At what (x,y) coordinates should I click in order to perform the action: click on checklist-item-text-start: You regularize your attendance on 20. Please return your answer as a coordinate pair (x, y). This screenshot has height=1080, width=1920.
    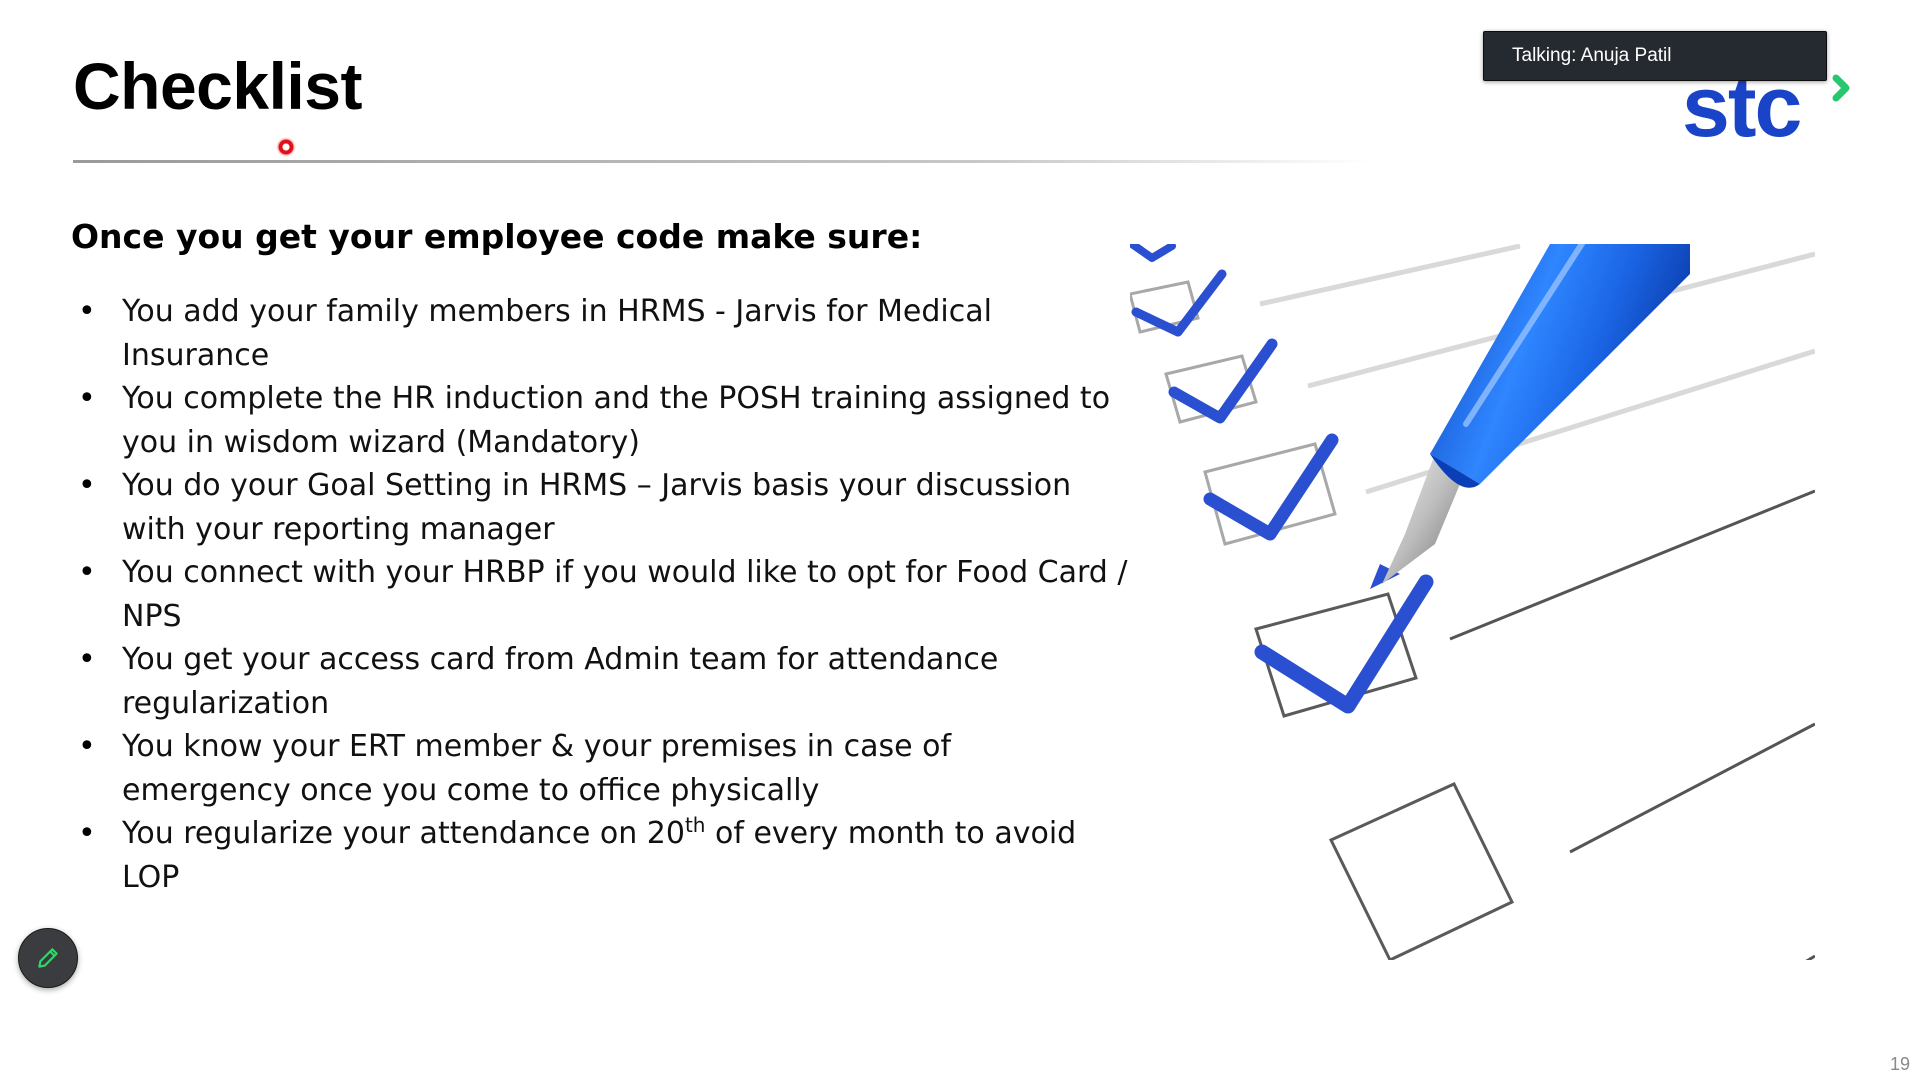
    Looking at the image, I should click on (403, 833).